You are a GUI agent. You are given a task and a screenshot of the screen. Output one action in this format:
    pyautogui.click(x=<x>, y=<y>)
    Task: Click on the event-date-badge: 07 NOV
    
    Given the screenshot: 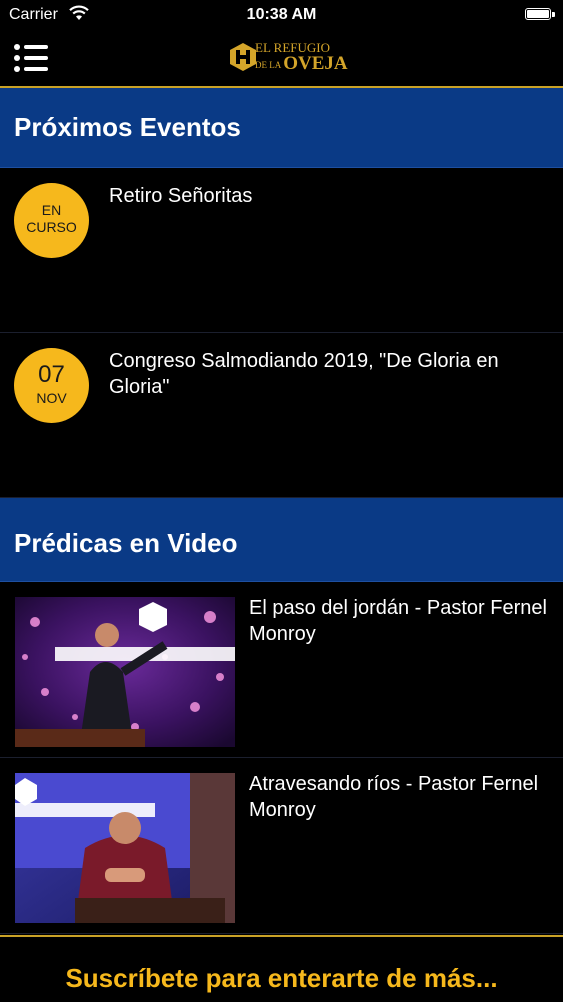 What is the action you would take?
    pyautogui.click(x=51, y=385)
    